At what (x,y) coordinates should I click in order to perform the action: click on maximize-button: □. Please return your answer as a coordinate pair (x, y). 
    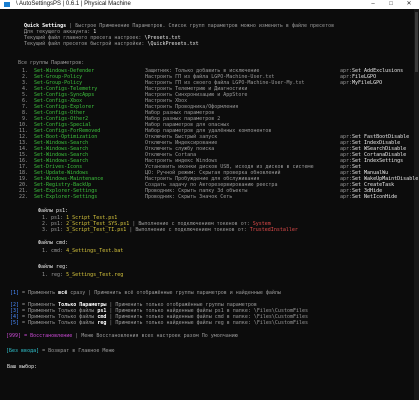
    Looking at the image, I should click on (391, 4).